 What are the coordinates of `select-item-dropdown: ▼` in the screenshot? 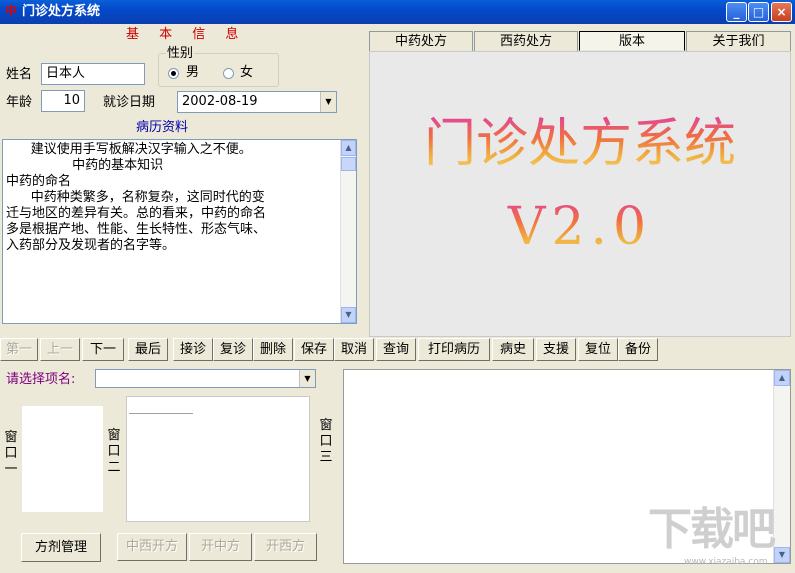 It's located at (205, 378).